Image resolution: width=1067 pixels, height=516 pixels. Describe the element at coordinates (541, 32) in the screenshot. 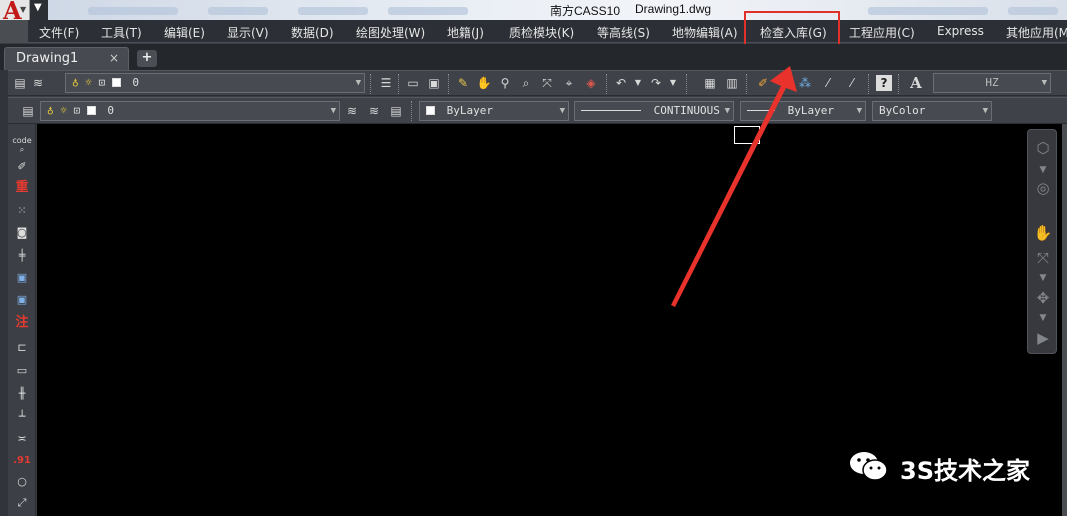

I see `menu-quality-check: 质检模块(K)` at that location.